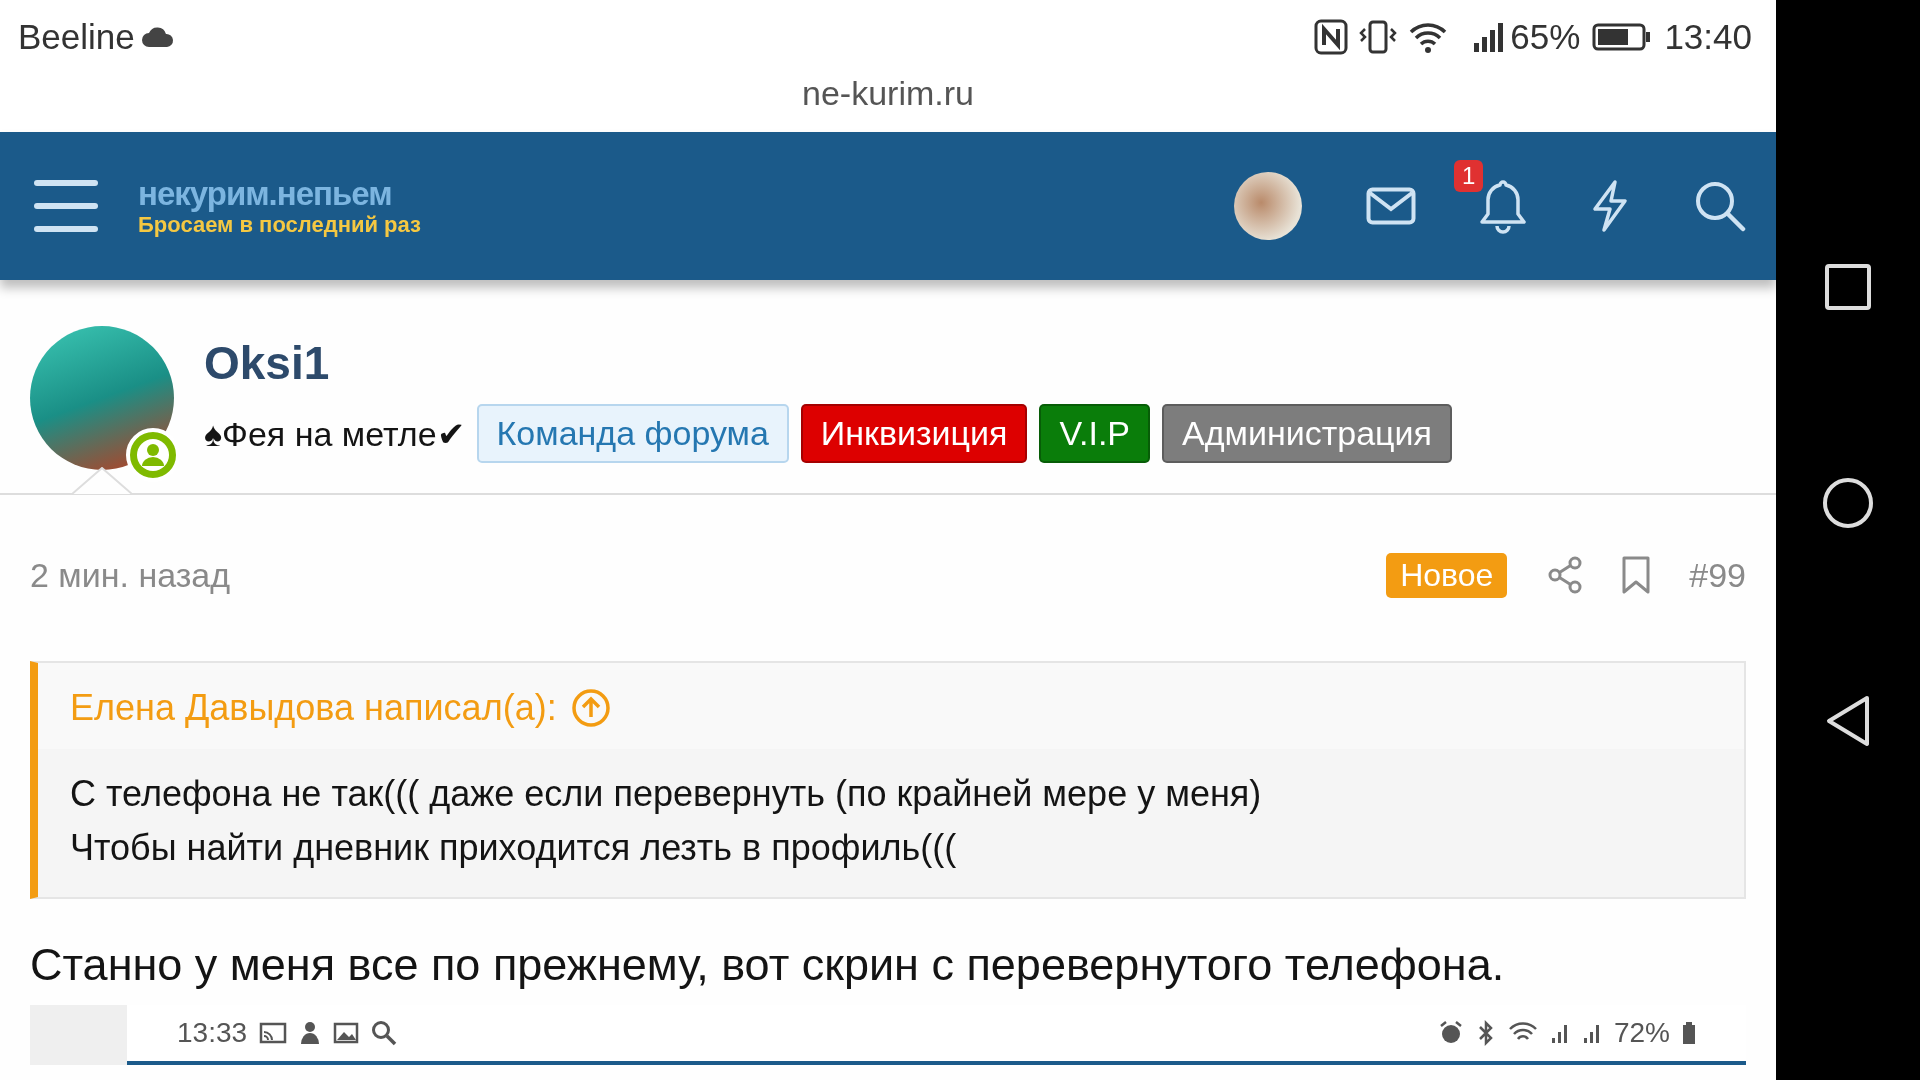 Image resolution: width=1920 pixels, height=1080 pixels. What do you see at coordinates (346, 1033) in the screenshot?
I see `image-icon` at bounding box center [346, 1033].